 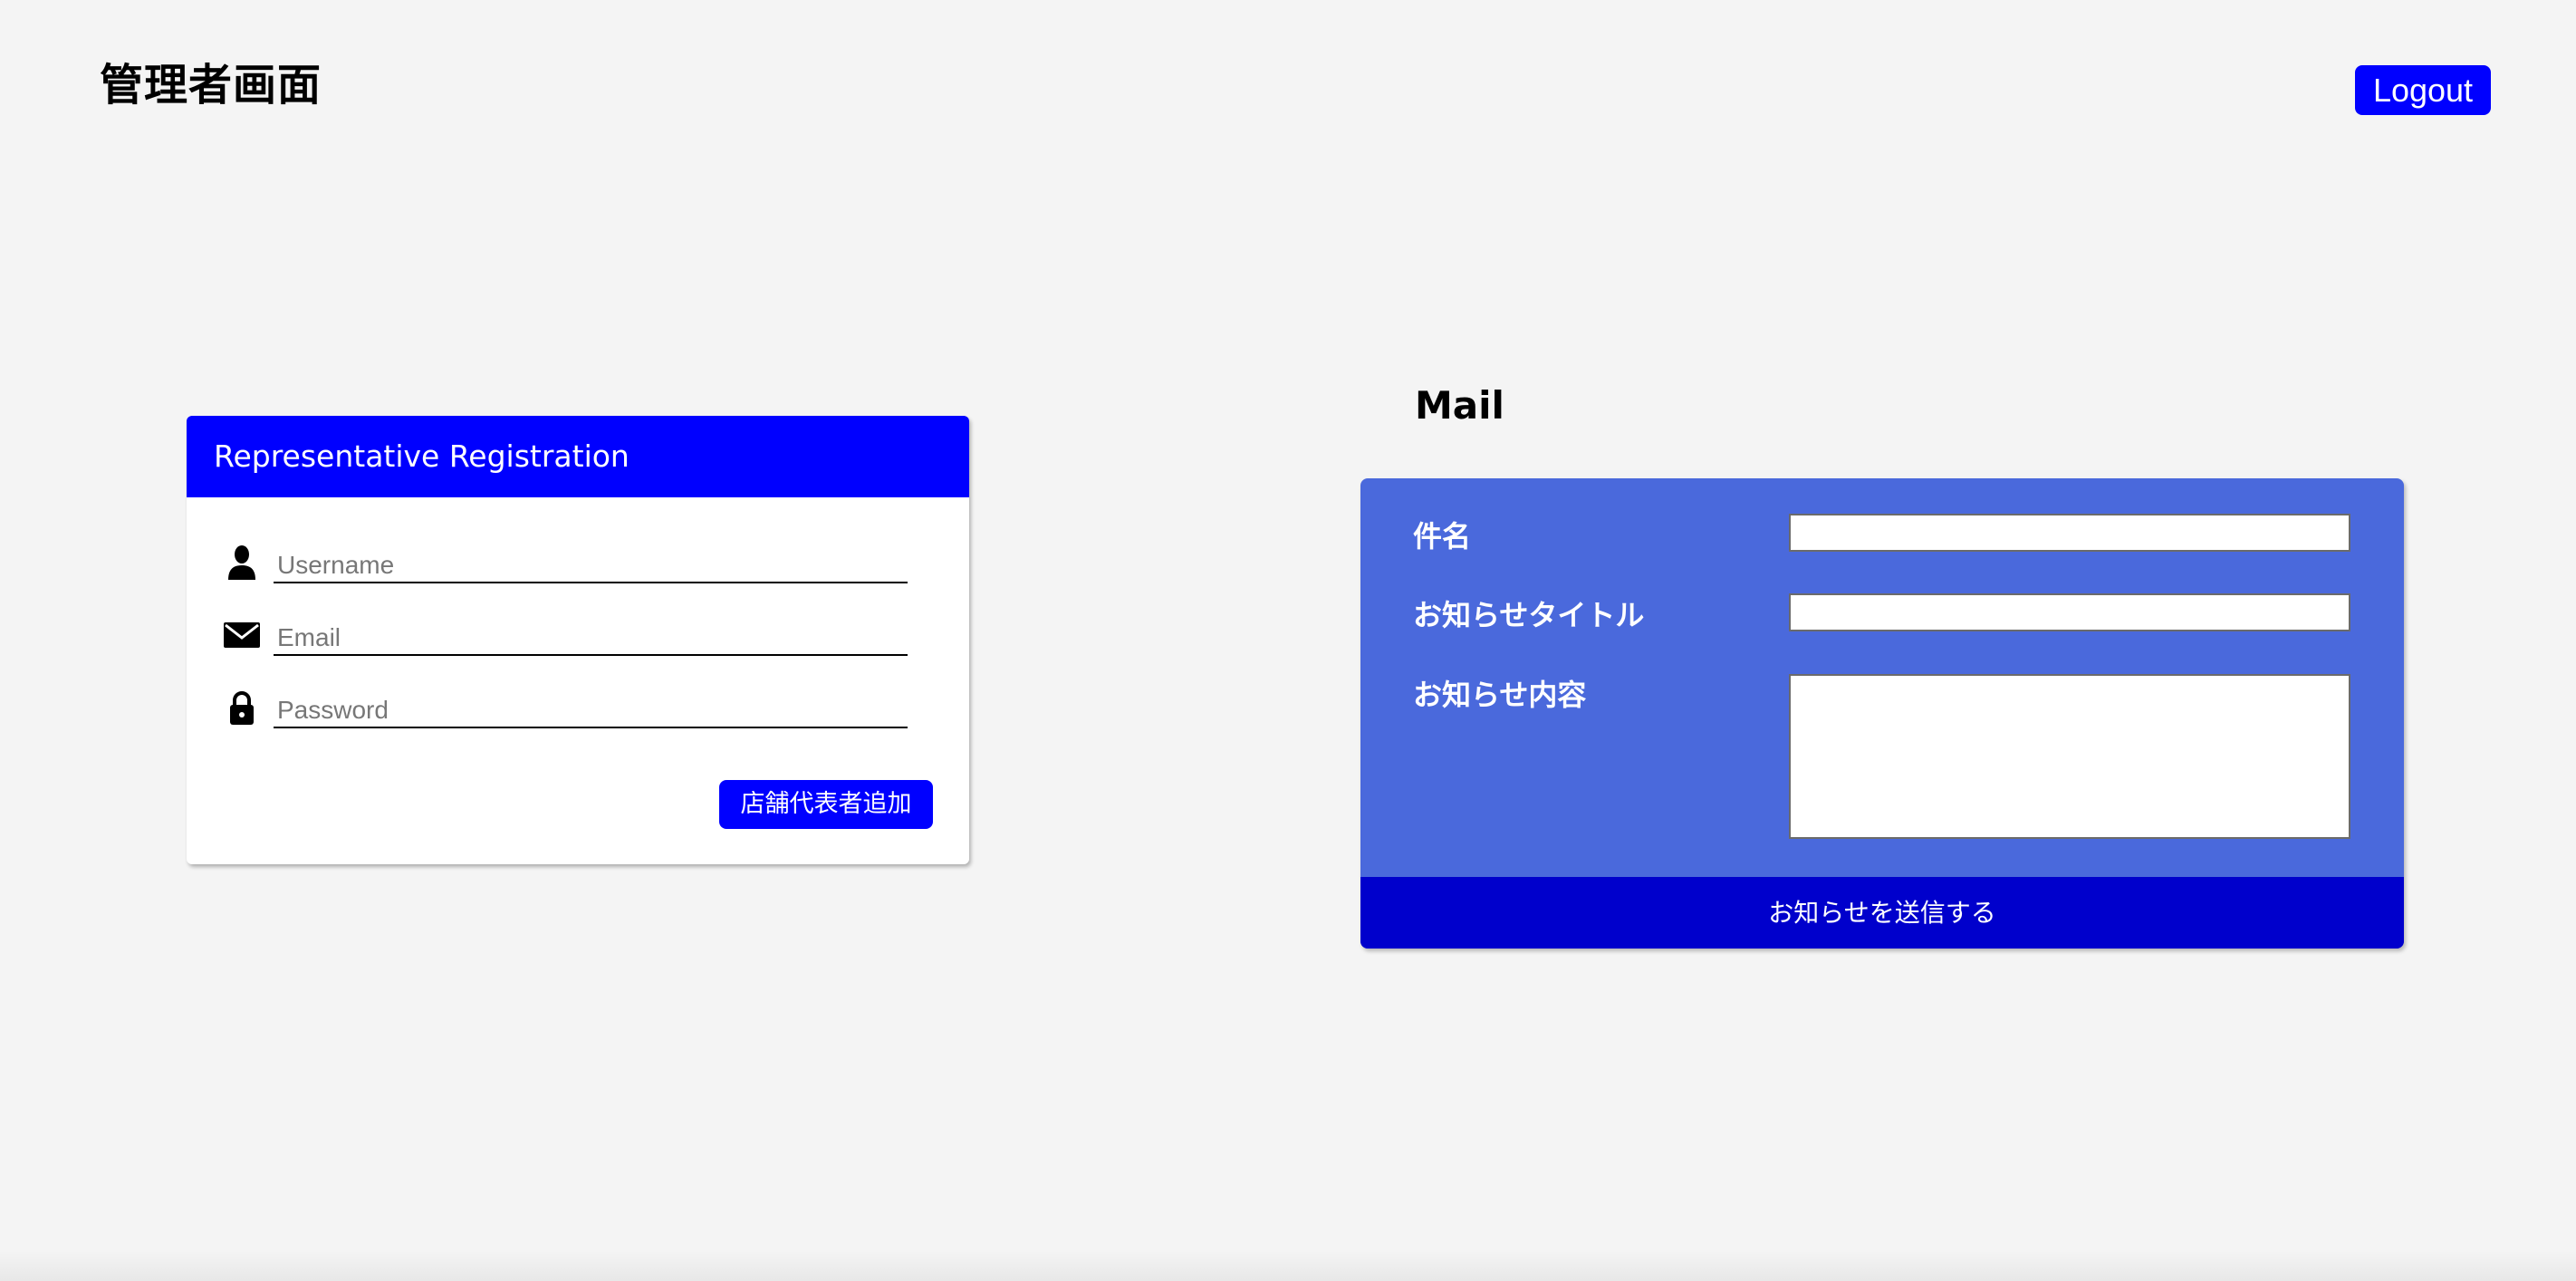 What do you see at coordinates (591, 561) in the screenshot?
I see `username-input` at bounding box center [591, 561].